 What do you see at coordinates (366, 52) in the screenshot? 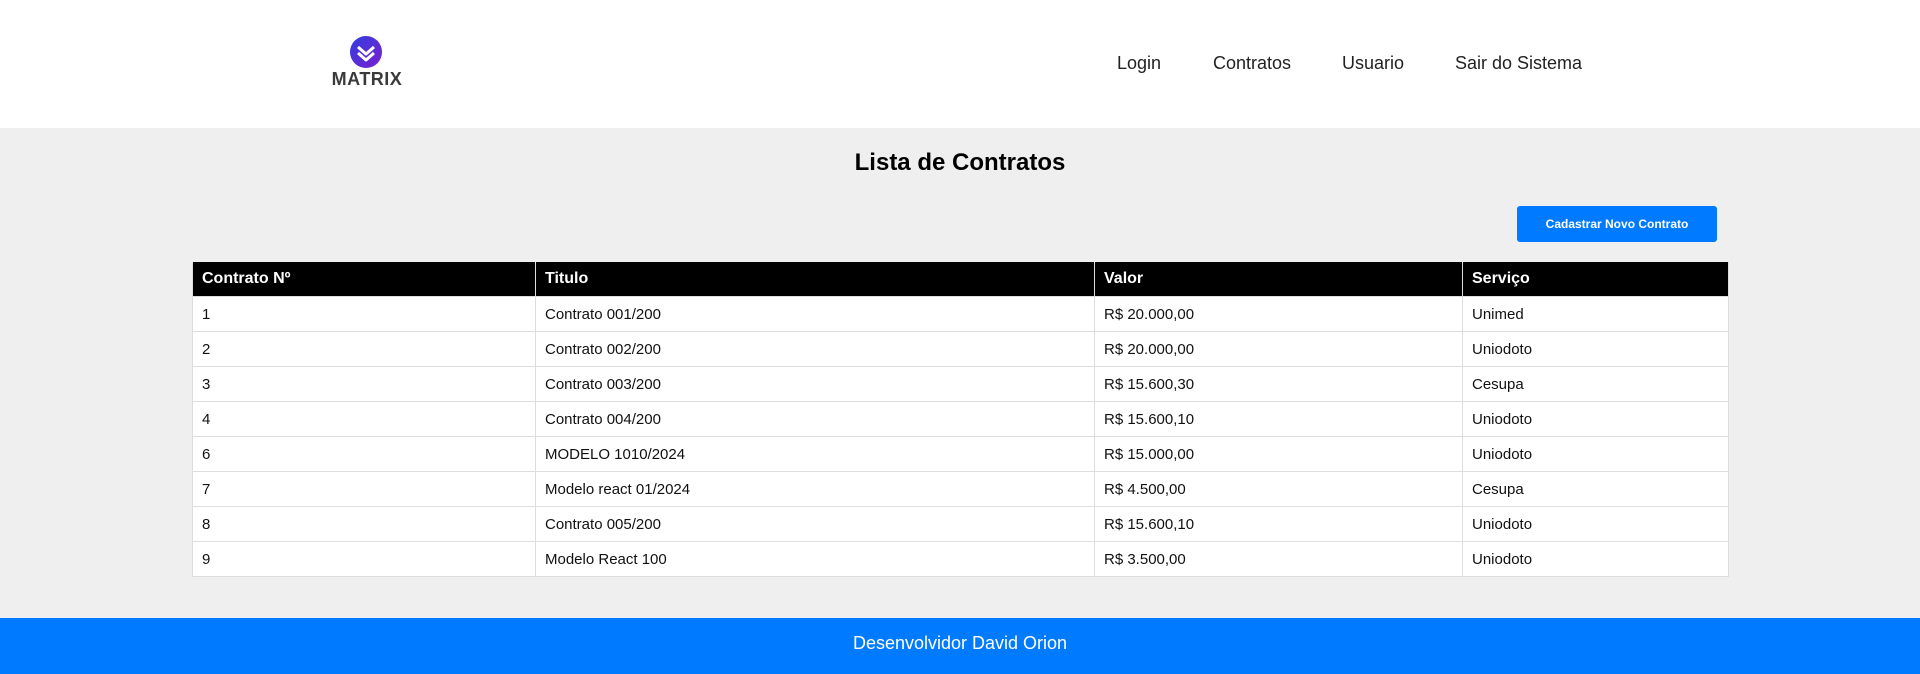
I see `matrix-logo-icon` at bounding box center [366, 52].